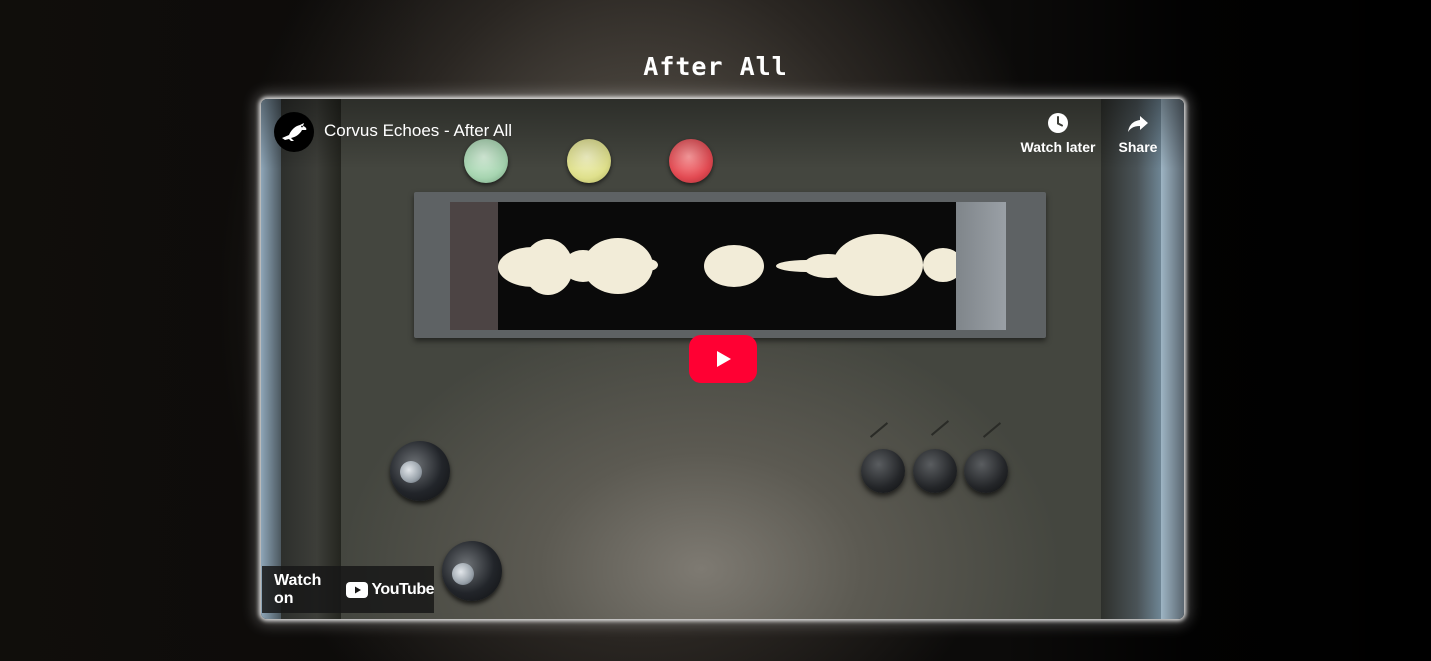 This screenshot has height=661, width=1431. Describe the element at coordinates (1138, 147) in the screenshot. I see `share-label: Share` at that location.